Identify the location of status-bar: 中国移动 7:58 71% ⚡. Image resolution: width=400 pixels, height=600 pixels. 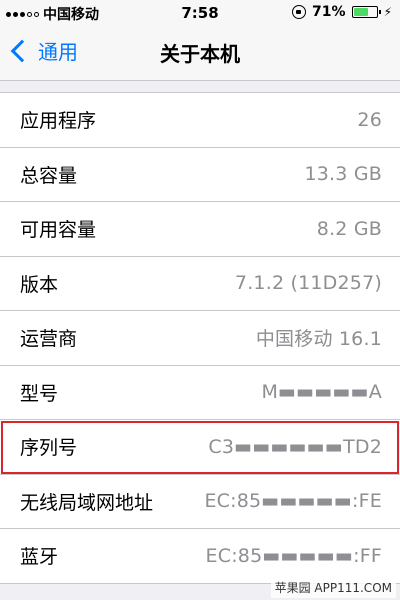
(200, 13).